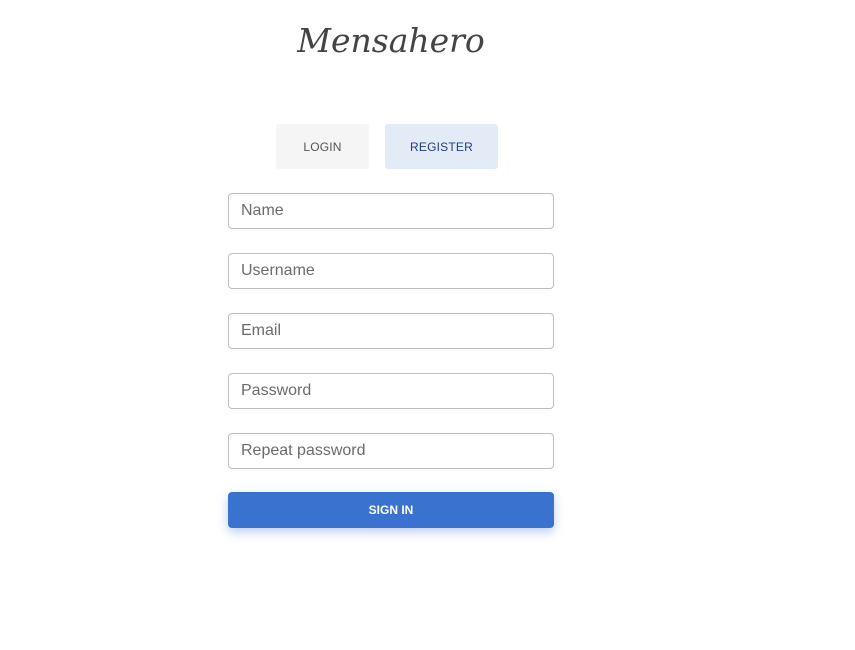  Describe the element at coordinates (391, 271) in the screenshot. I see `username-field` at that location.